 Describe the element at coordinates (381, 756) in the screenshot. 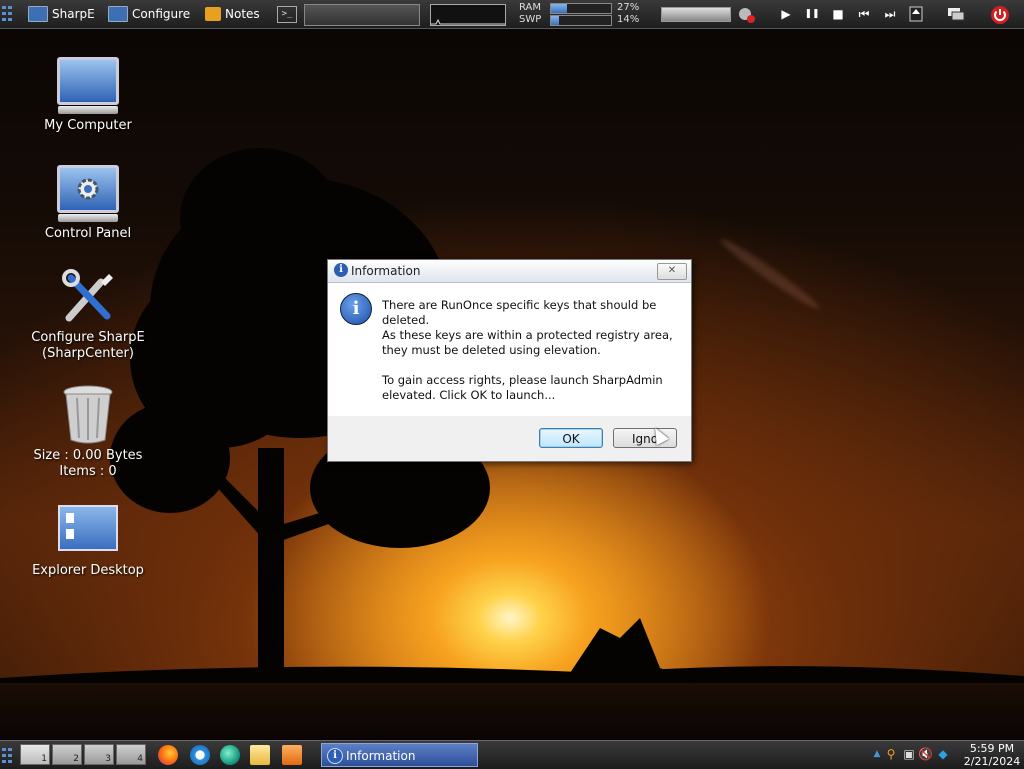

I see `task-label: Information` at that location.